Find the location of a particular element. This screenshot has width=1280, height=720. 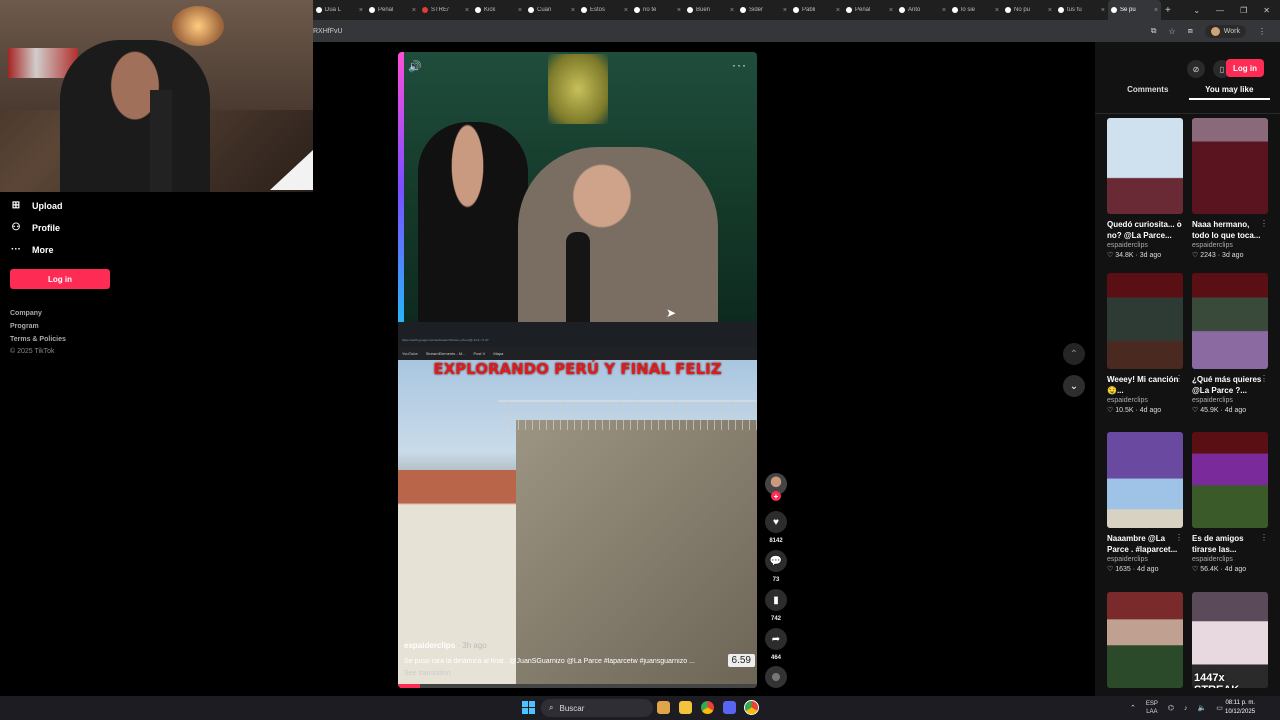

app-icon is located at coordinates (663, 707).